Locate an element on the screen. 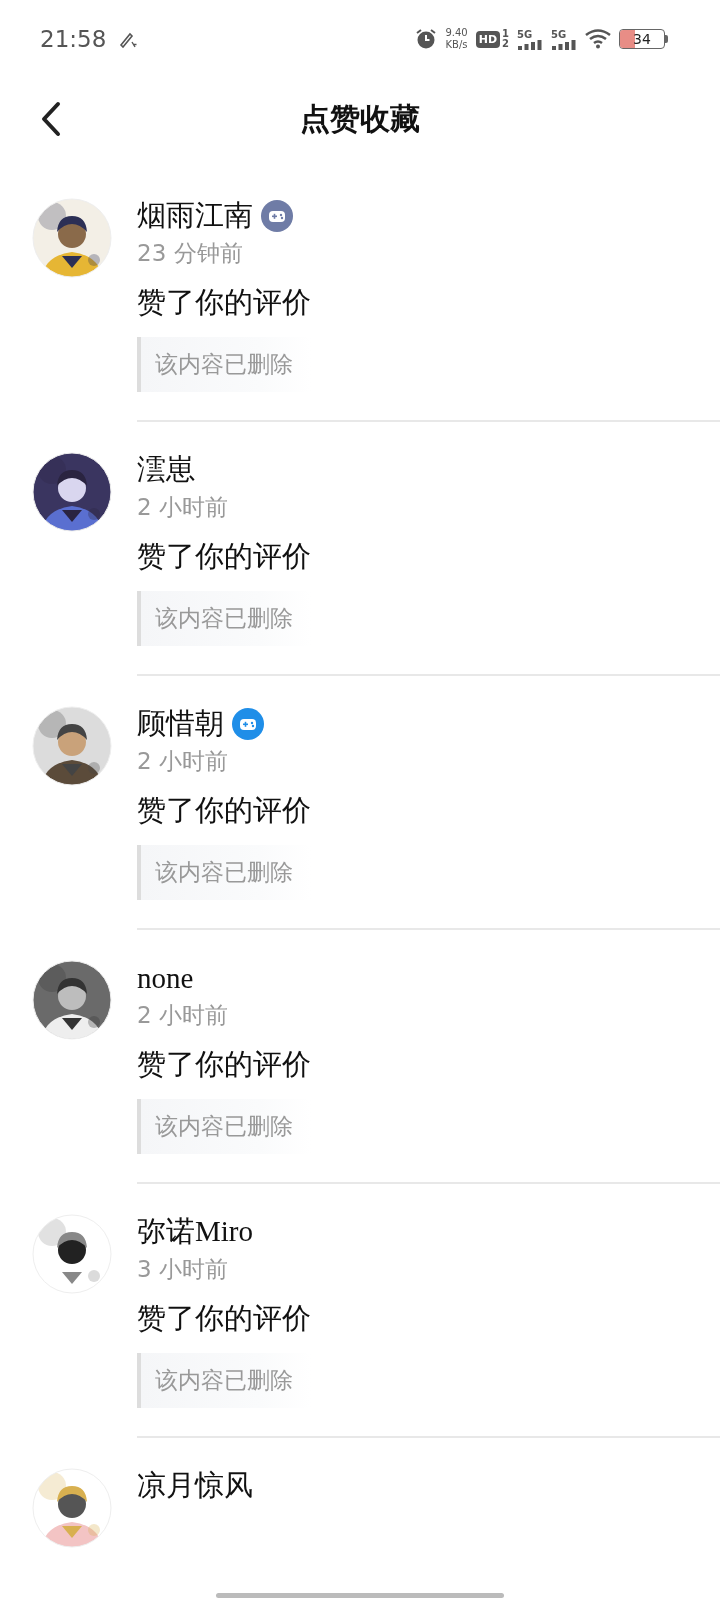 The height and width of the screenshot is (1600, 720). sim-number: 2 is located at coordinates (505, 44).